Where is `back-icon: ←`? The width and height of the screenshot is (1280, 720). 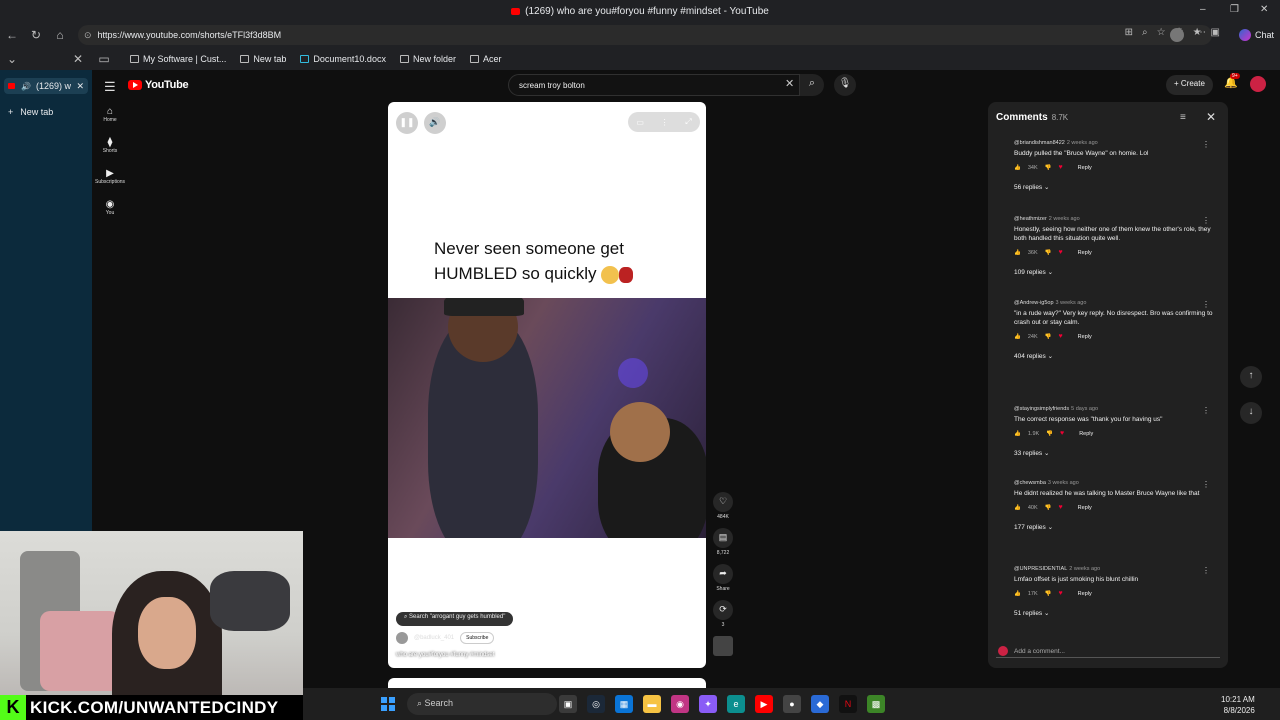
back-icon: ← is located at coordinates (12, 35).